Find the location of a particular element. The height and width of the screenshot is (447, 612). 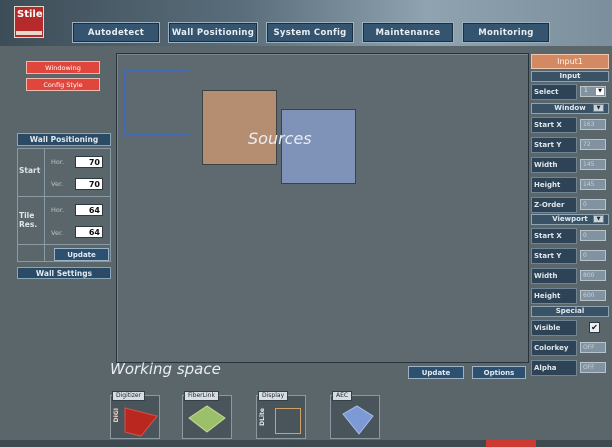

vp-start-y-input: 0 is located at coordinates (593, 255).